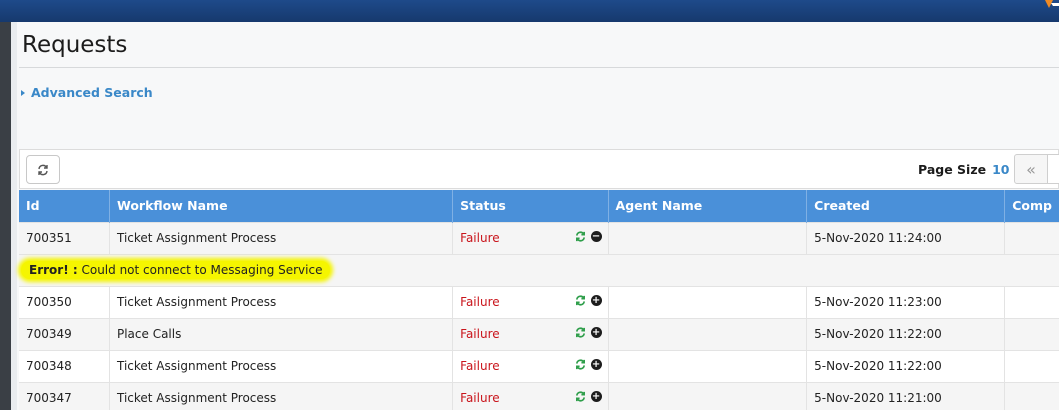  I want to click on cell-id: 700351, so click(64, 237).